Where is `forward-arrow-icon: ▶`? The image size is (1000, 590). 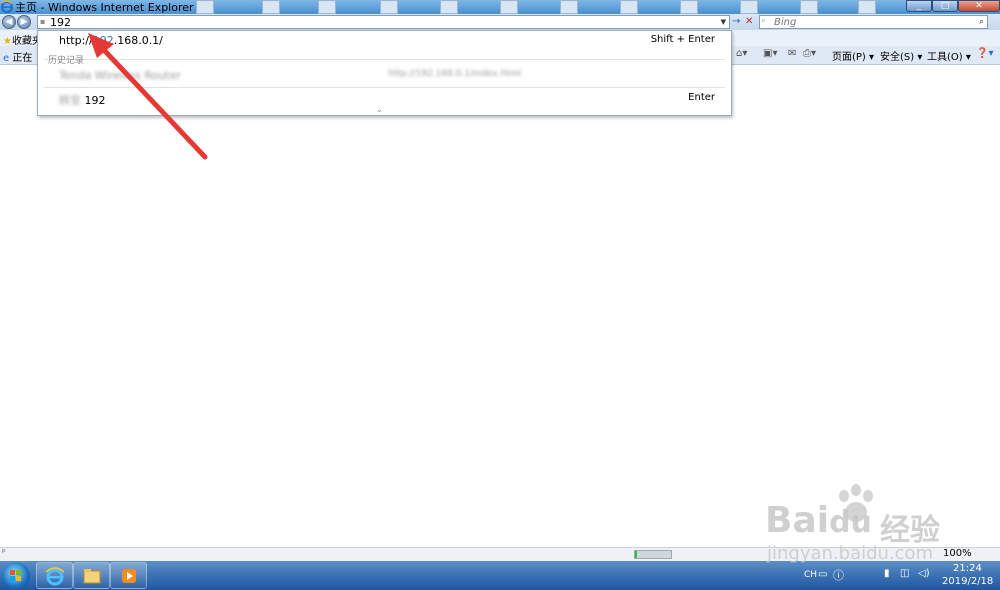
forward-arrow-icon: ▶ is located at coordinates (24, 22).